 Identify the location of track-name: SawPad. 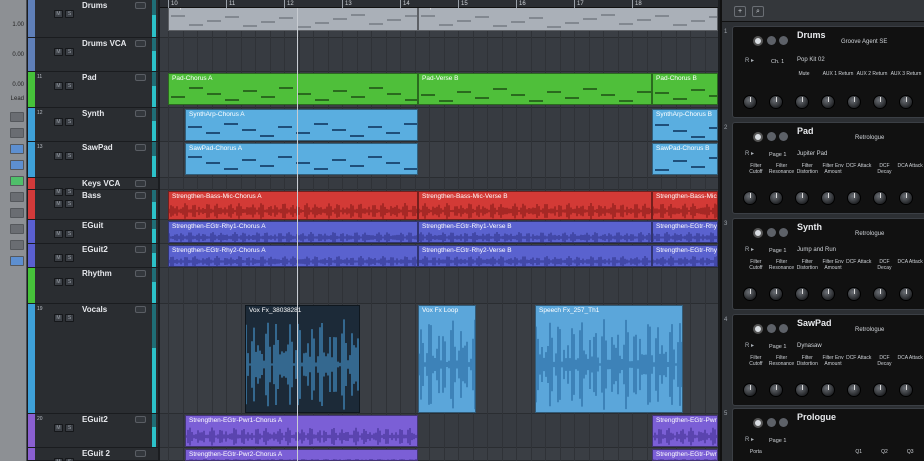
(97, 147).